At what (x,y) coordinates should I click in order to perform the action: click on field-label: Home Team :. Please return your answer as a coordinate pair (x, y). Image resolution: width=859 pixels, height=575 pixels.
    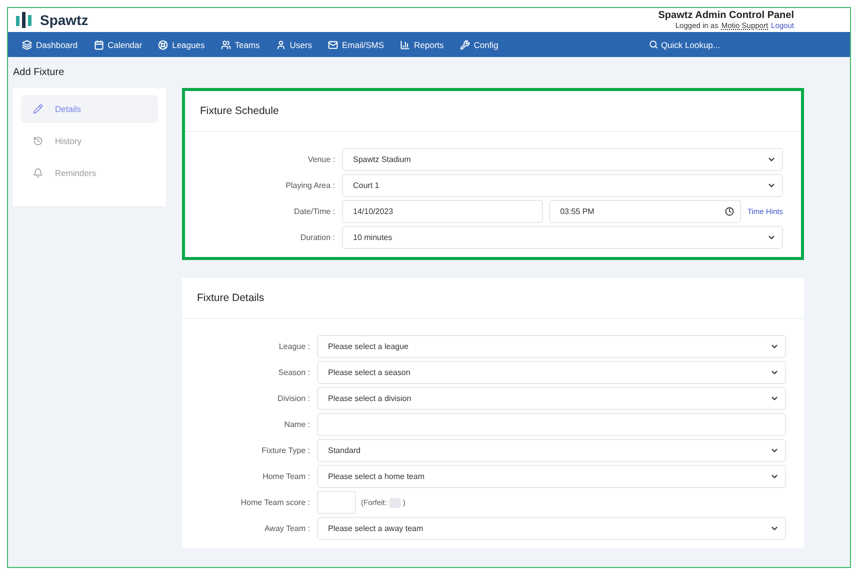
    Looking at the image, I should click on (286, 476).